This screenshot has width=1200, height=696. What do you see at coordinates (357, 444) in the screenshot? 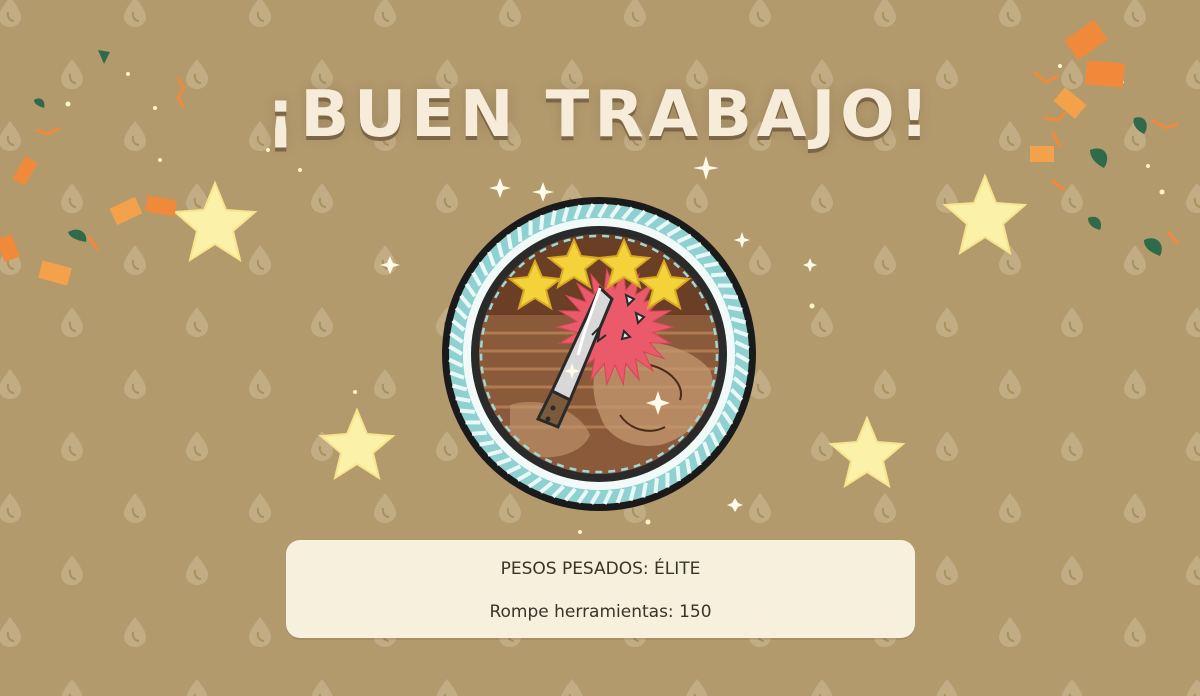
I see `star-decor-left-bottom` at bounding box center [357, 444].